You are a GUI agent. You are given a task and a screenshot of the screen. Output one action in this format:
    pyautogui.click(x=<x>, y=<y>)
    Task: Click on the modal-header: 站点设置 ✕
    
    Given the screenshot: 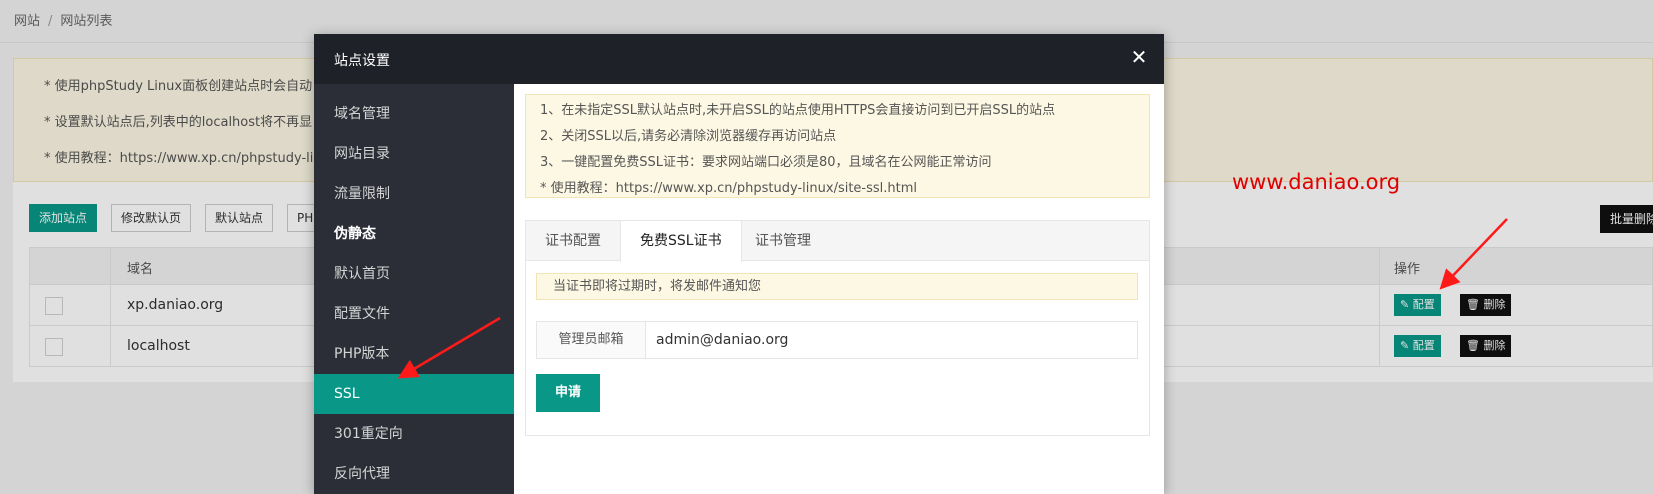 What is the action you would take?
    pyautogui.click(x=739, y=59)
    